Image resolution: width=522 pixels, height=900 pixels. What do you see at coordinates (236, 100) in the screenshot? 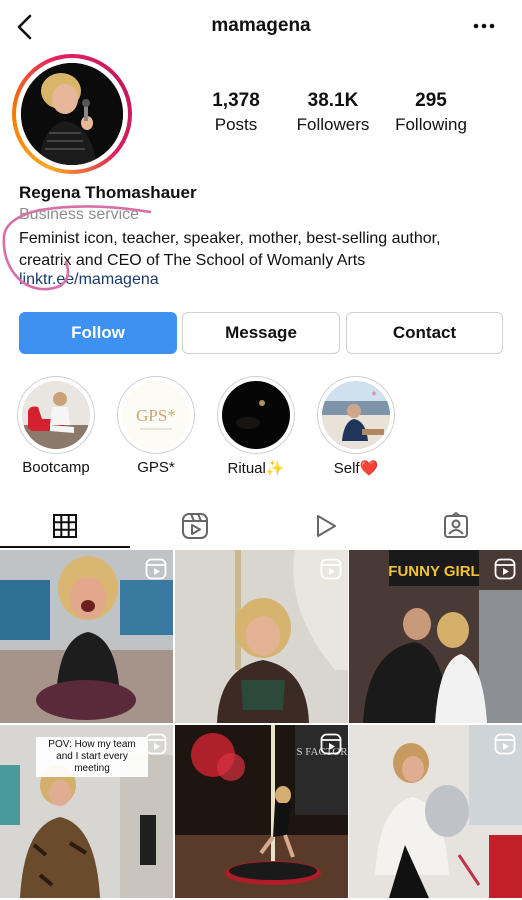
I see `posts-count: 1,378` at bounding box center [236, 100].